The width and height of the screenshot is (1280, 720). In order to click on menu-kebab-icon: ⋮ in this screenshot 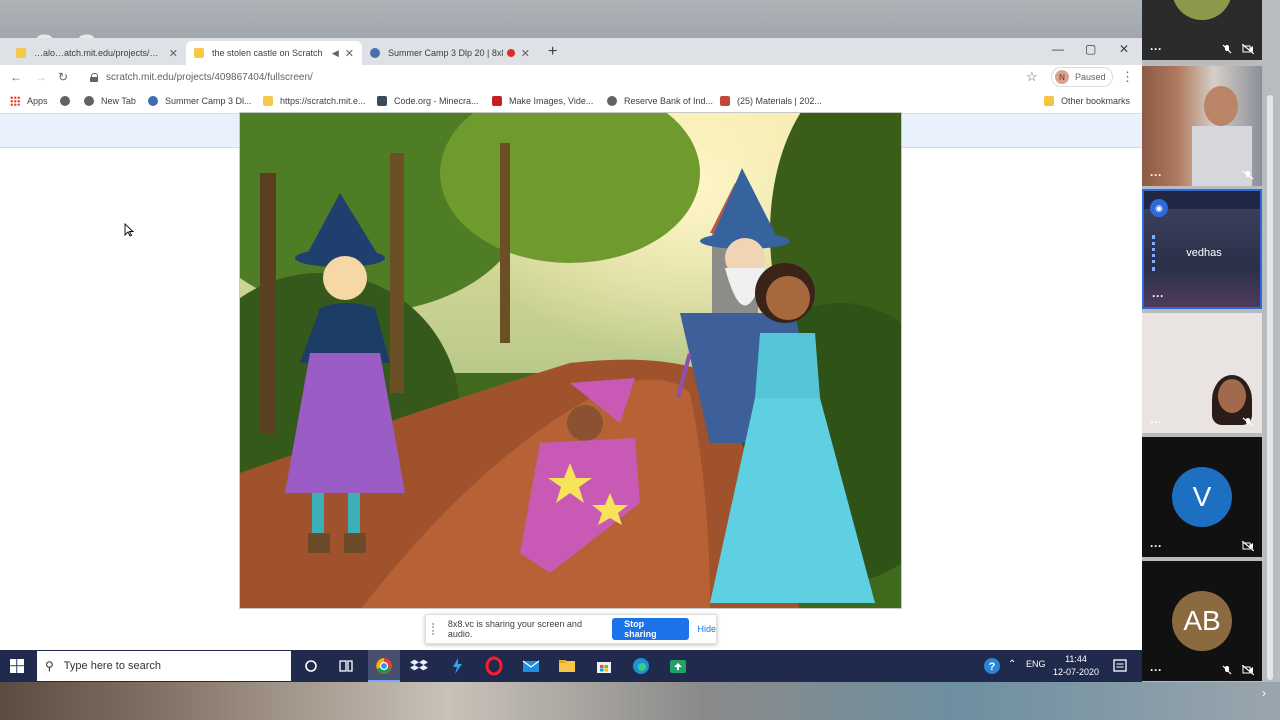, I will do `click(1127, 77)`.